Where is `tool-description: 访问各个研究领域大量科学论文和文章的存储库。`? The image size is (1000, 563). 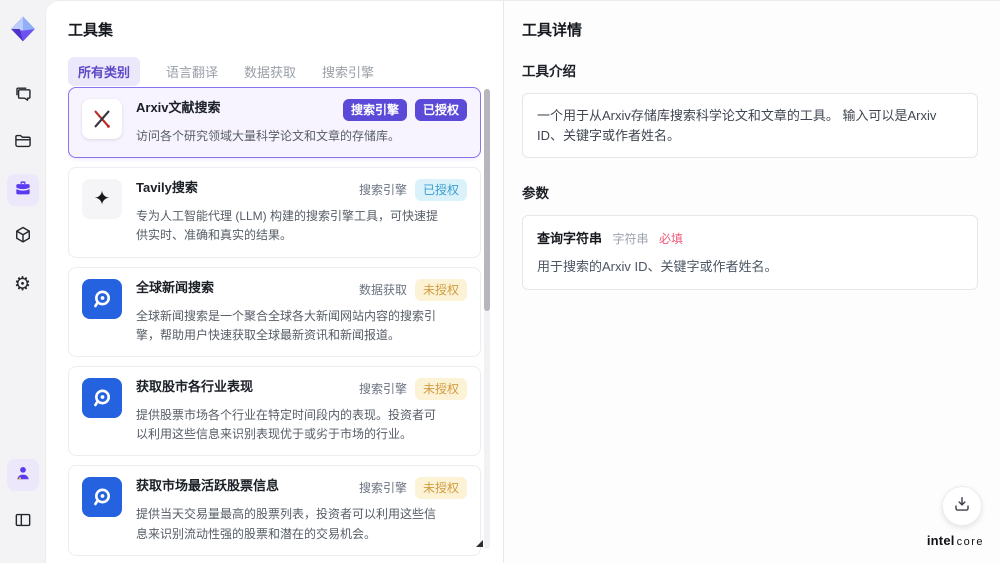 tool-description: 访问各个研究领域大量科学论文和文章的存储库。 is located at coordinates (268, 136).